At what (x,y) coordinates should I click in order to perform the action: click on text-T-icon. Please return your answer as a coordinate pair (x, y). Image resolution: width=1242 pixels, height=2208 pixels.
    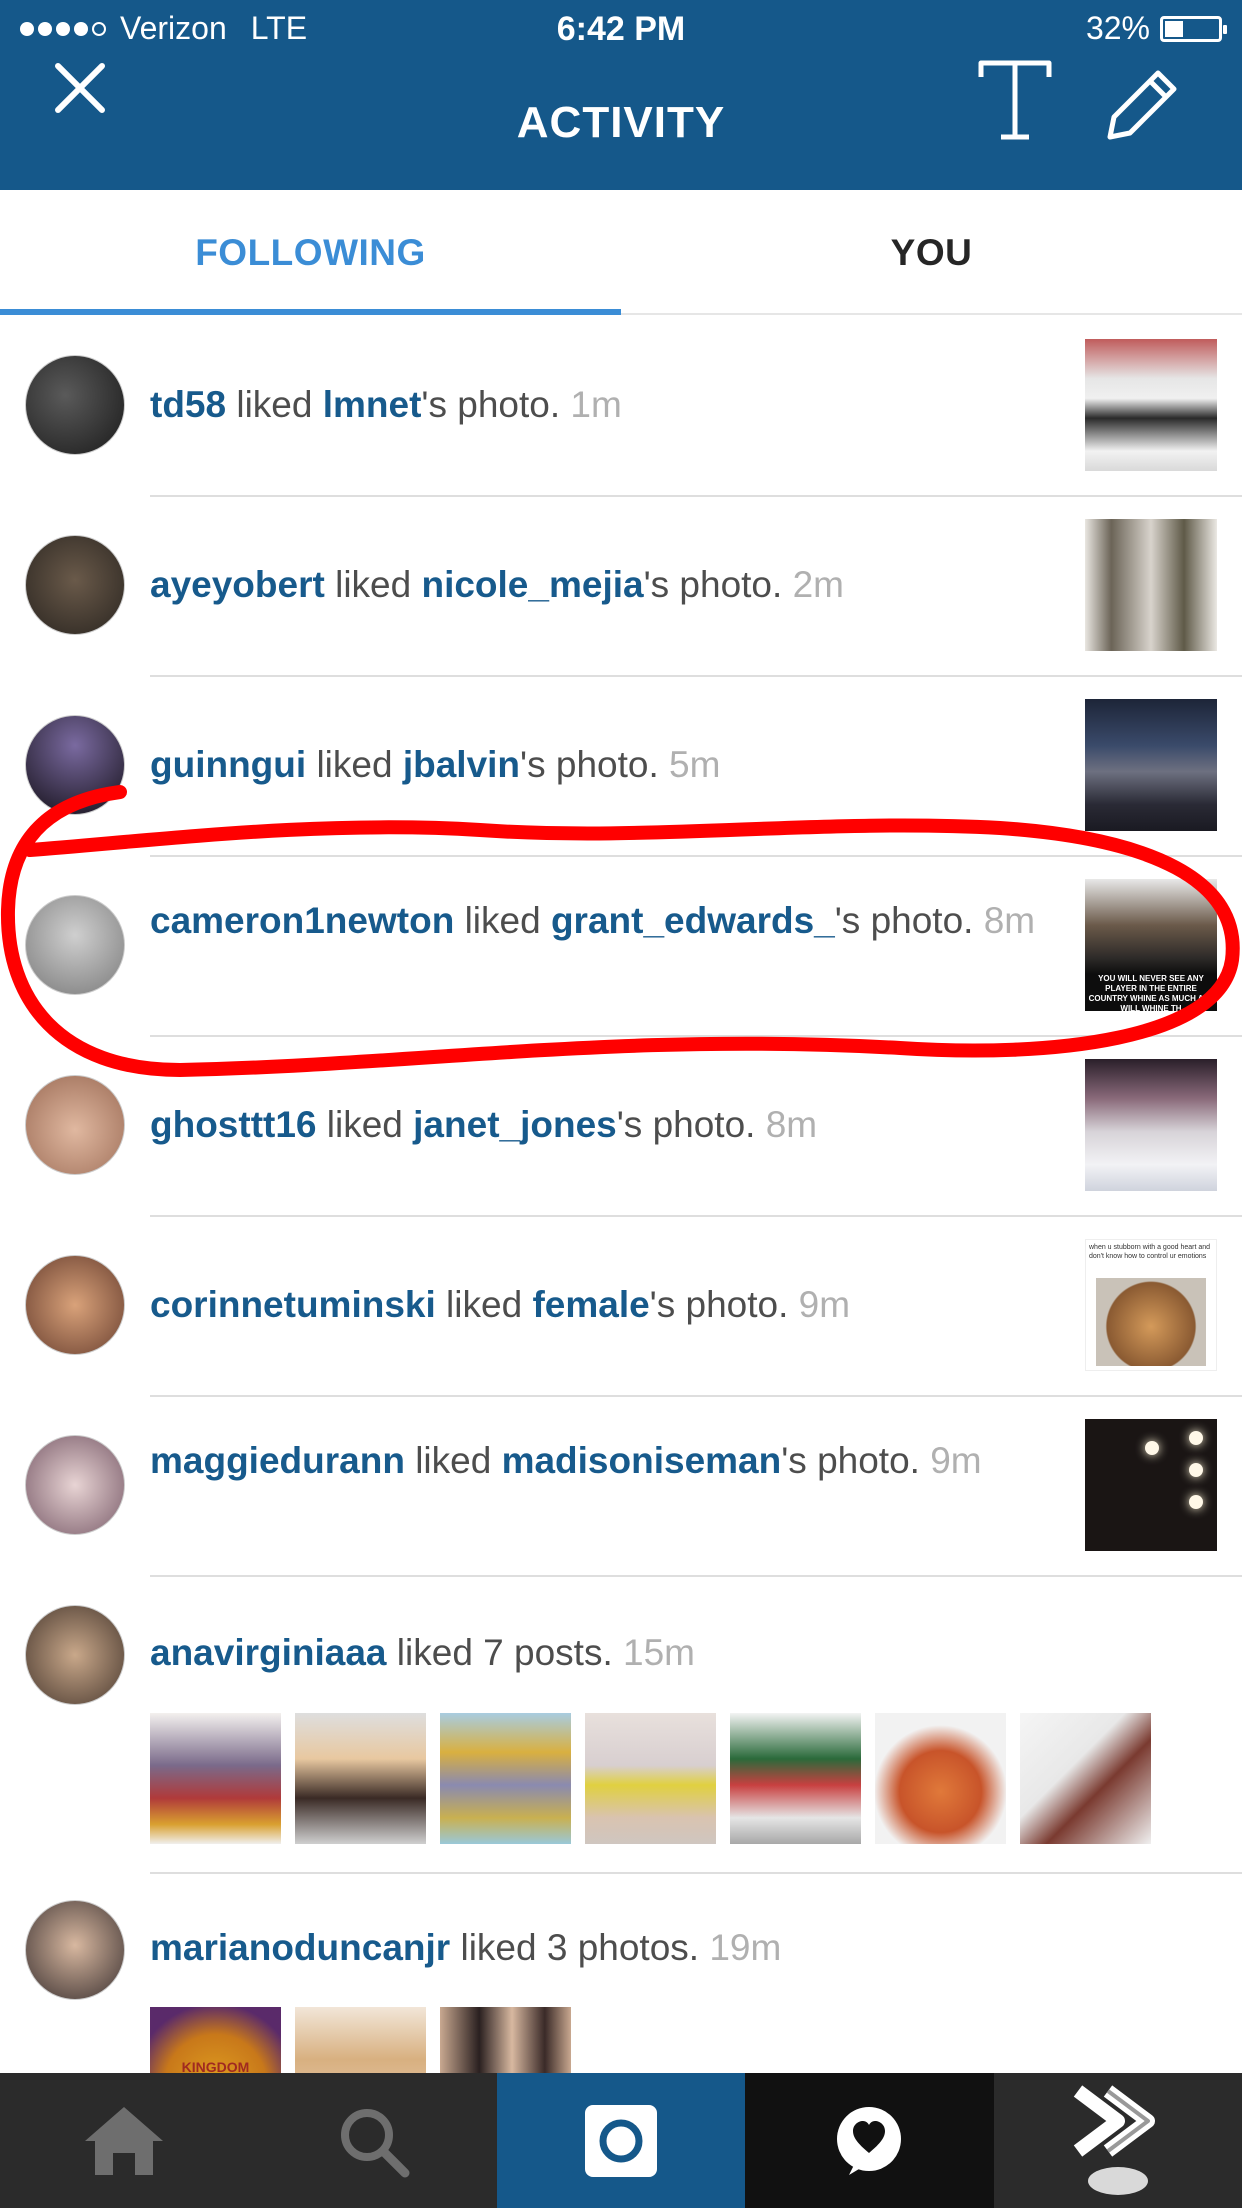
    Looking at the image, I should click on (1015, 100).